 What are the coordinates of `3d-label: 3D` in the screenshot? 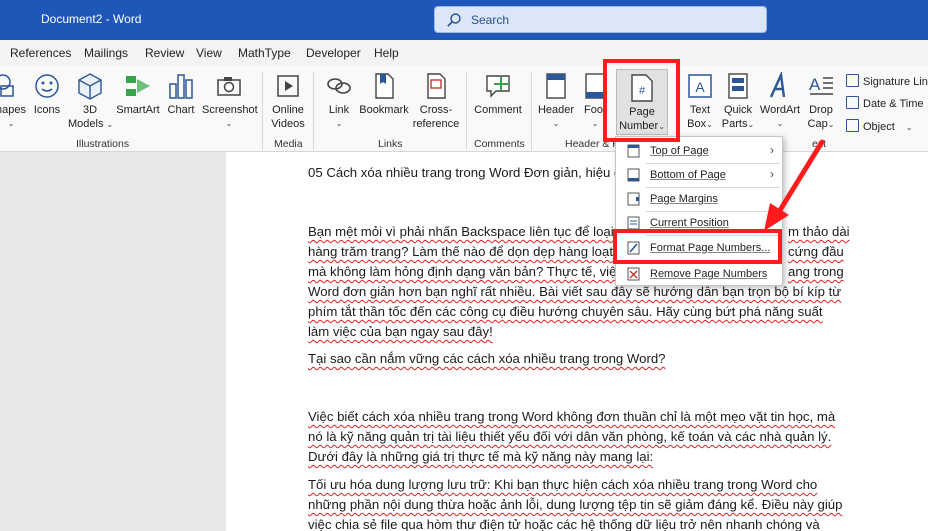 It's located at (90, 110).